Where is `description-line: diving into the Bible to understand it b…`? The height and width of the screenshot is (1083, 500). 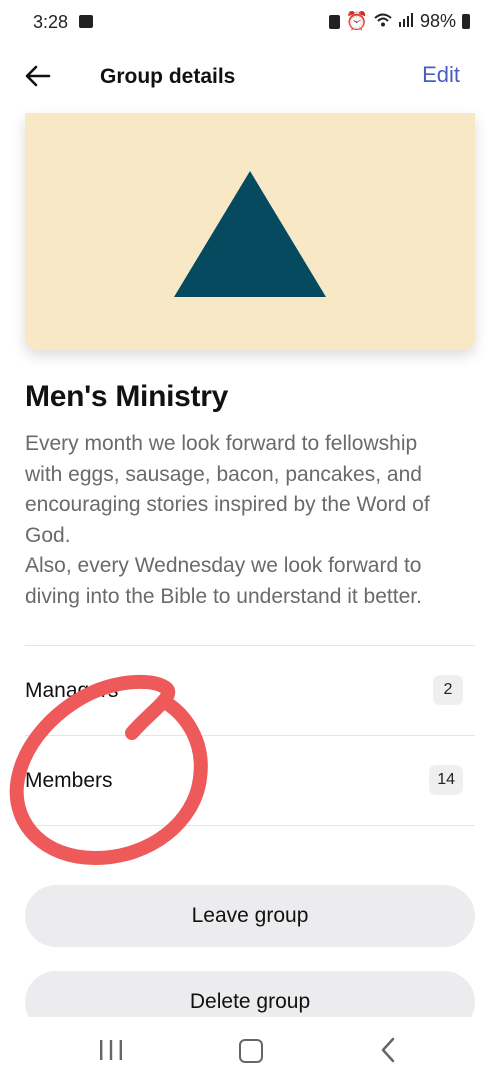 description-line: diving into the Bible to understand it b… is located at coordinates (223, 596).